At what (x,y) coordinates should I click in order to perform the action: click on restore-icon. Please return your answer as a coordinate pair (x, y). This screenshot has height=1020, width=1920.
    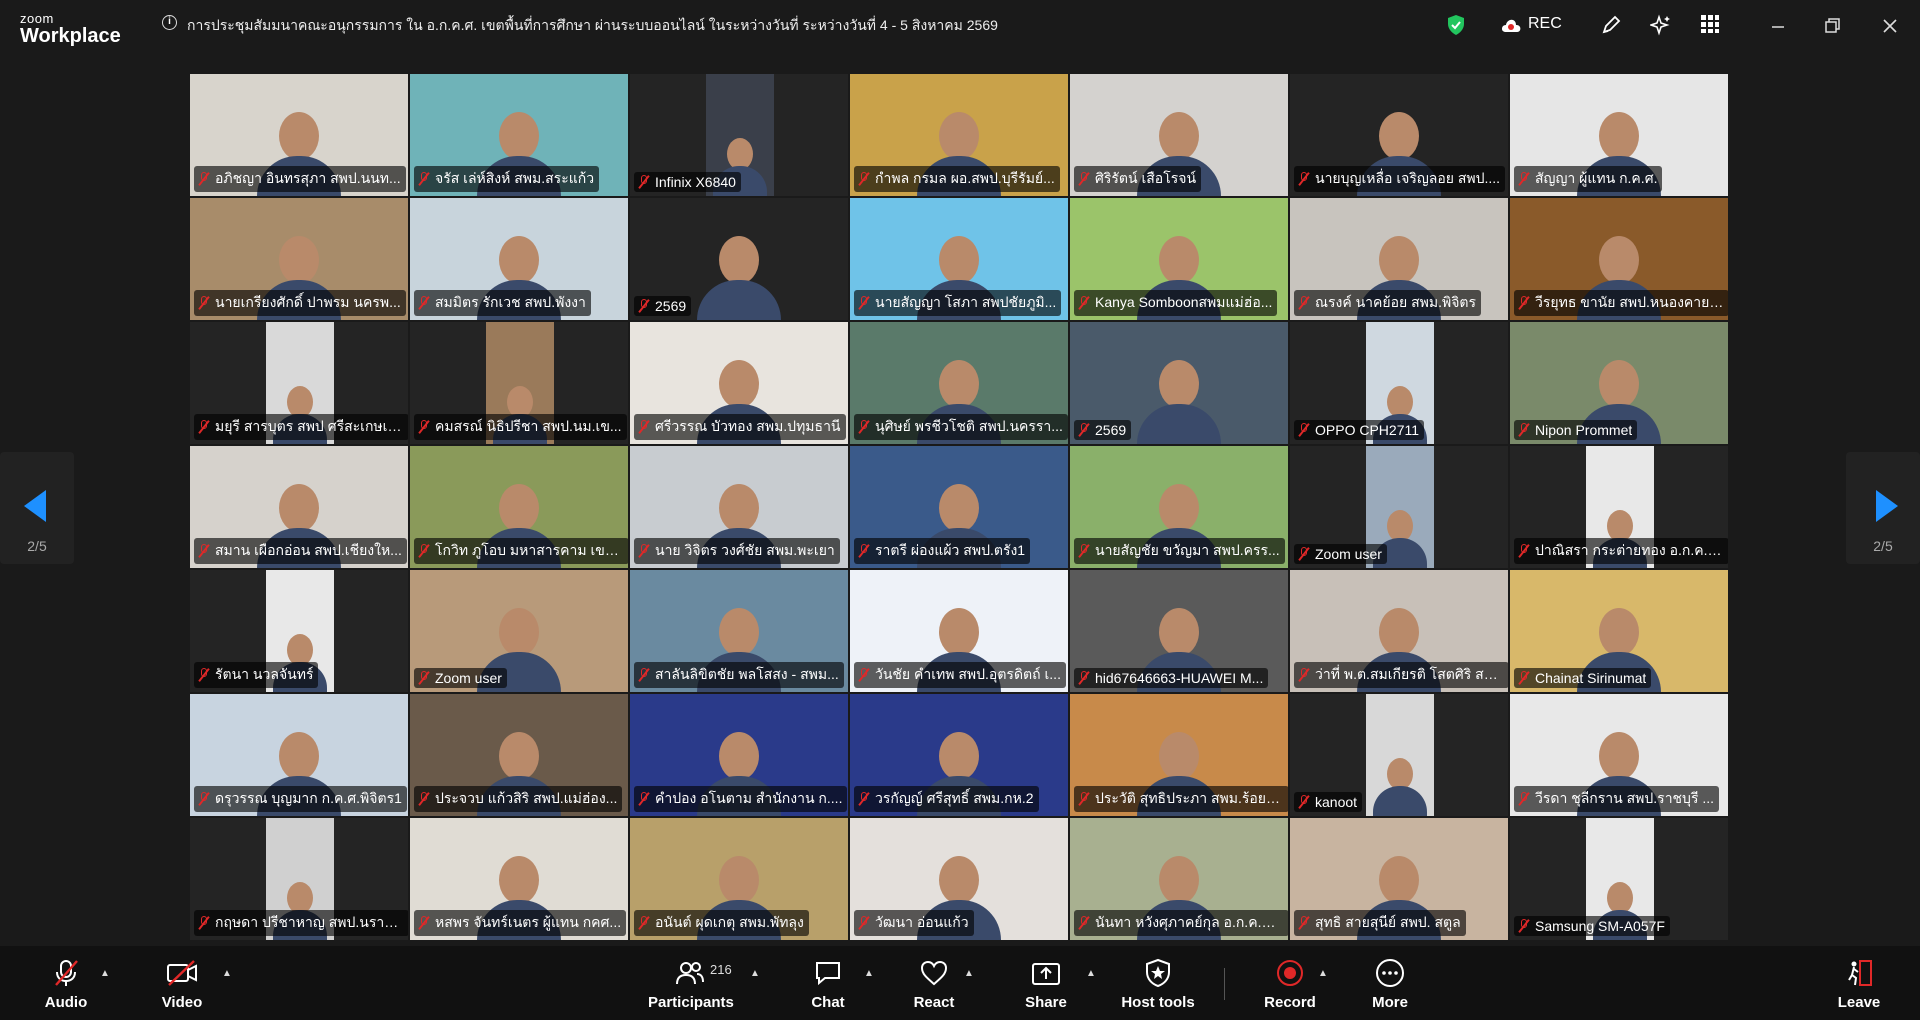
    Looking at the image, I should click on (1832, 26).